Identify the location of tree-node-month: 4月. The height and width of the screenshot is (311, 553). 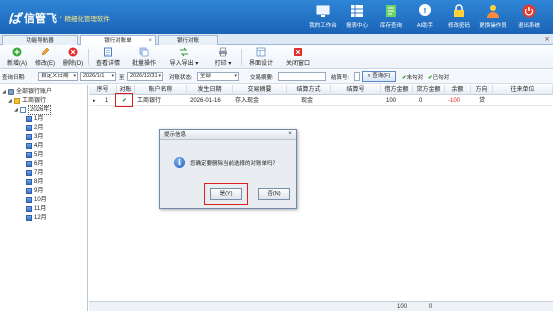
(34, 146).